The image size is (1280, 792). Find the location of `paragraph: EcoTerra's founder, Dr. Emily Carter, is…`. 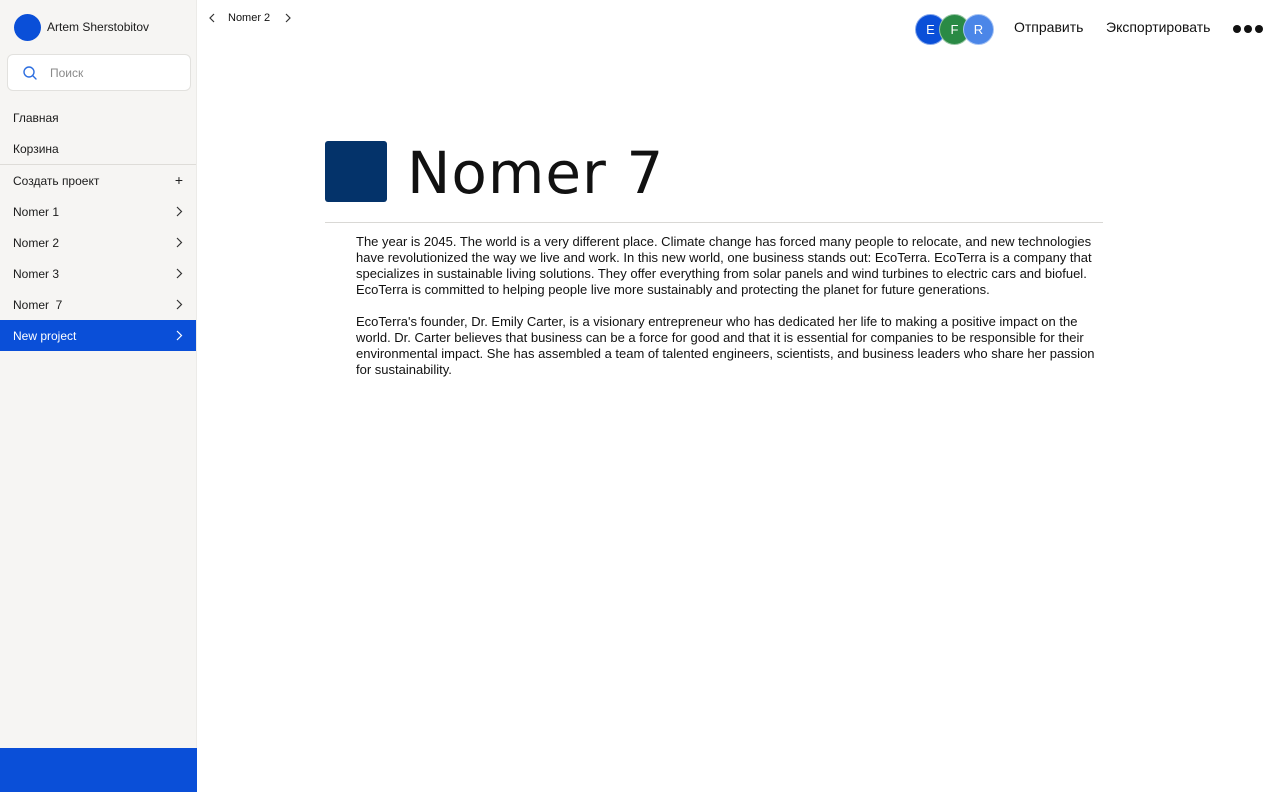

paragraph: EcoTerra's founder, Dr. Emily Carter, is… is located at coordinates (731, 346).